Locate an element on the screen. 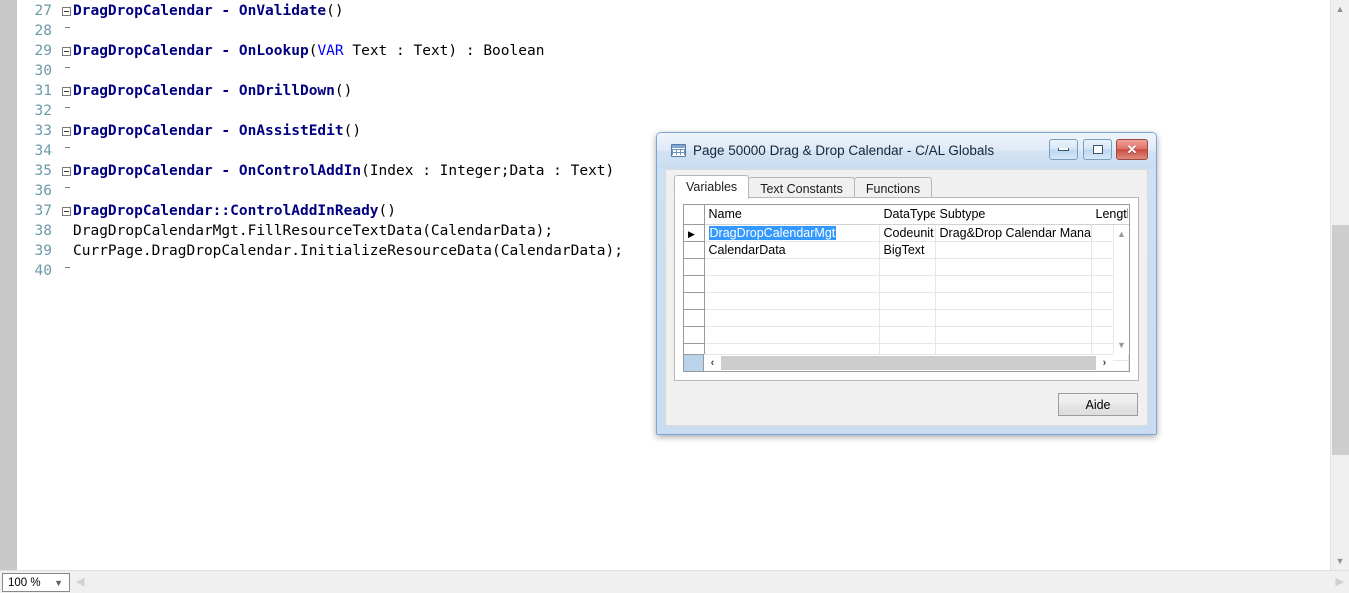 This screenshot has height=593, width=1349. help-button: Aide is located at coordinates (1098, 404).